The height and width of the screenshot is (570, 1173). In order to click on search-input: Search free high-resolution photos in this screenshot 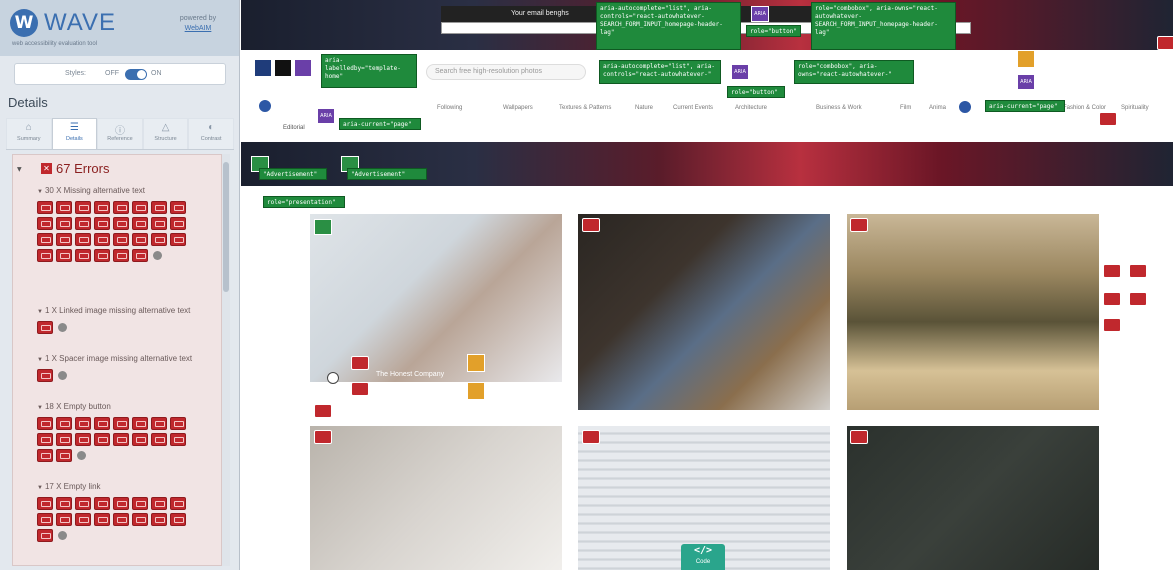, I will do `click(506, 72)`.